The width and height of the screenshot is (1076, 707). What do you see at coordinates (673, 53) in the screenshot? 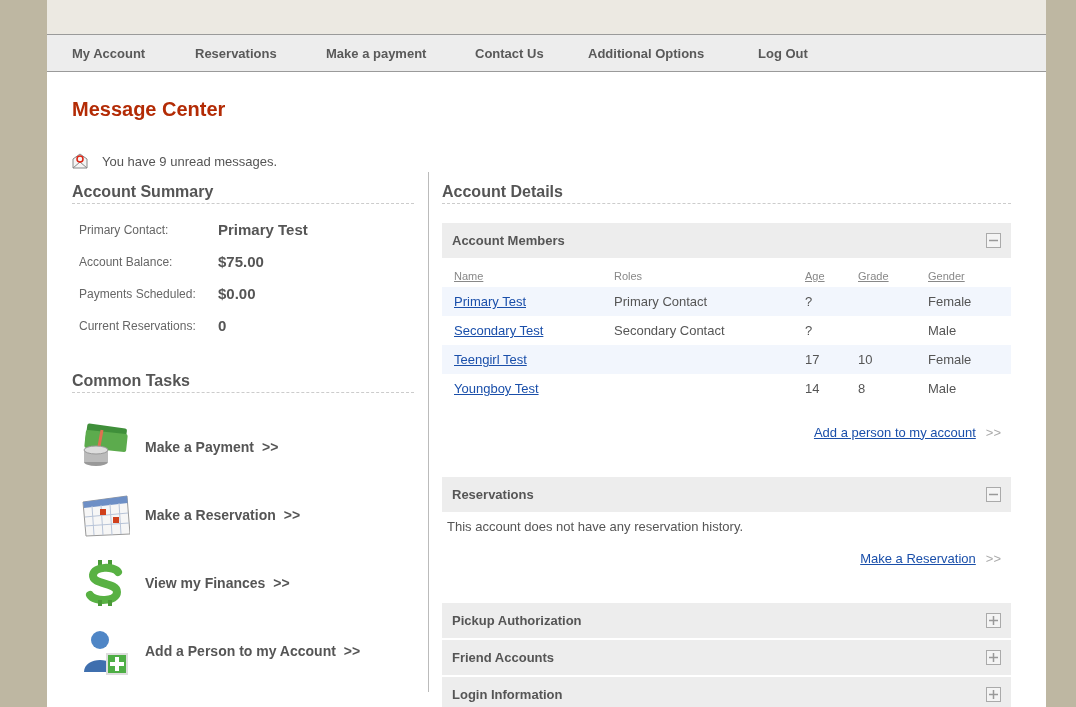
I see `nav-link: Additional Options` at bounding box center [673, 53].